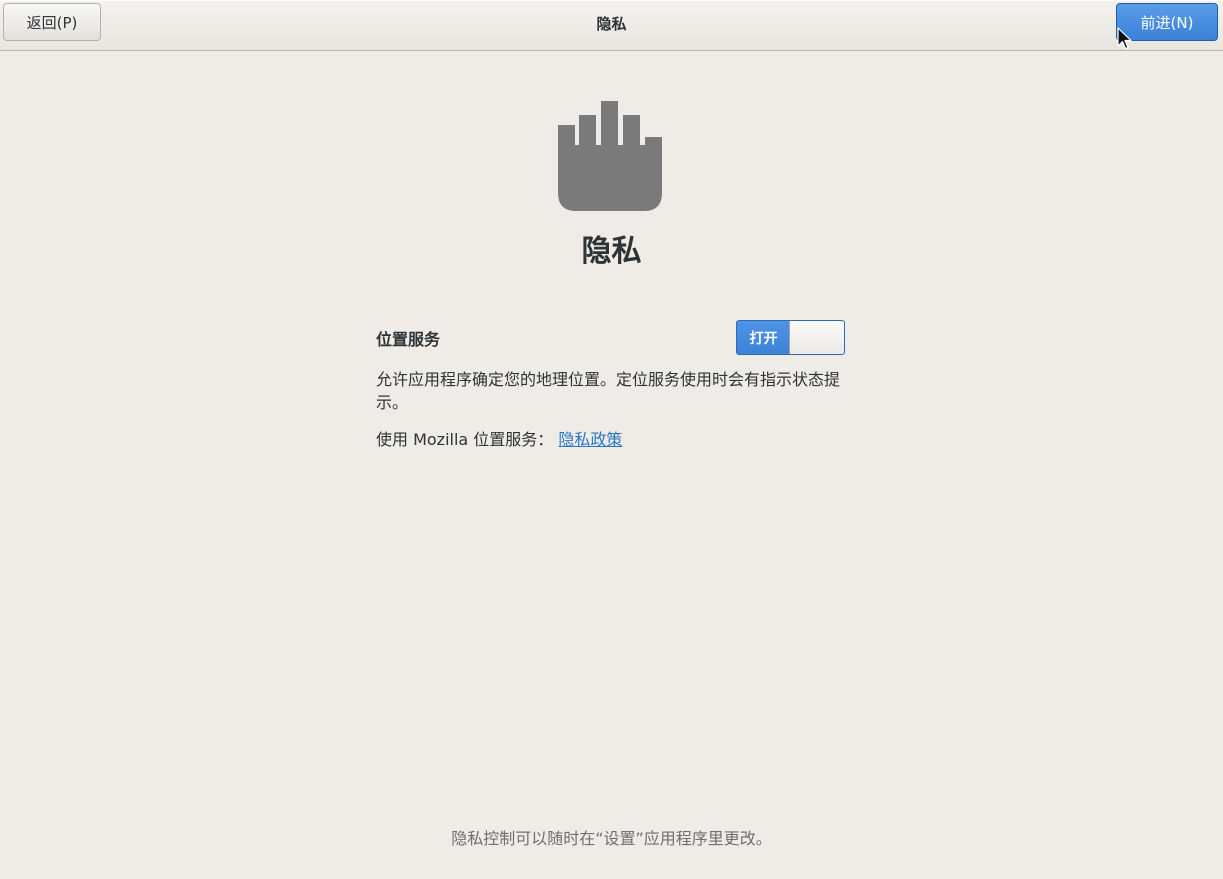  What do you see at coordinates (611, 251) in the screenshot?
I see `page-title: 隐私` at bounding box center [611, 251].